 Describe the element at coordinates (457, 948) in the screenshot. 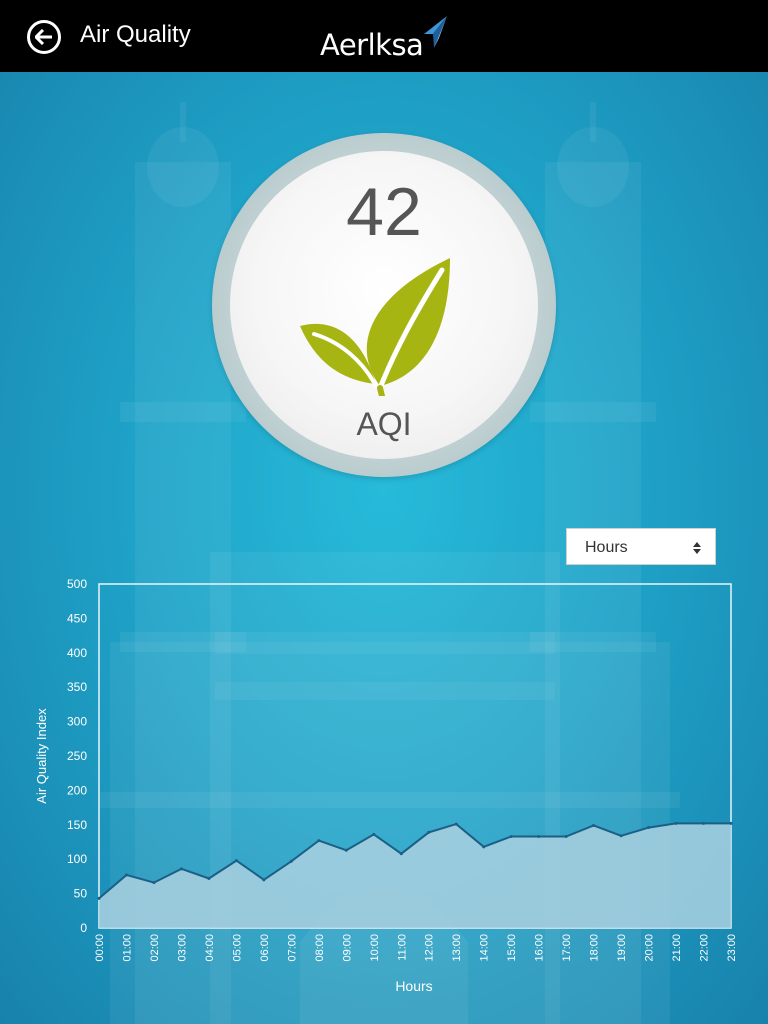

I see `x-tick-label: 13:00` at that location.